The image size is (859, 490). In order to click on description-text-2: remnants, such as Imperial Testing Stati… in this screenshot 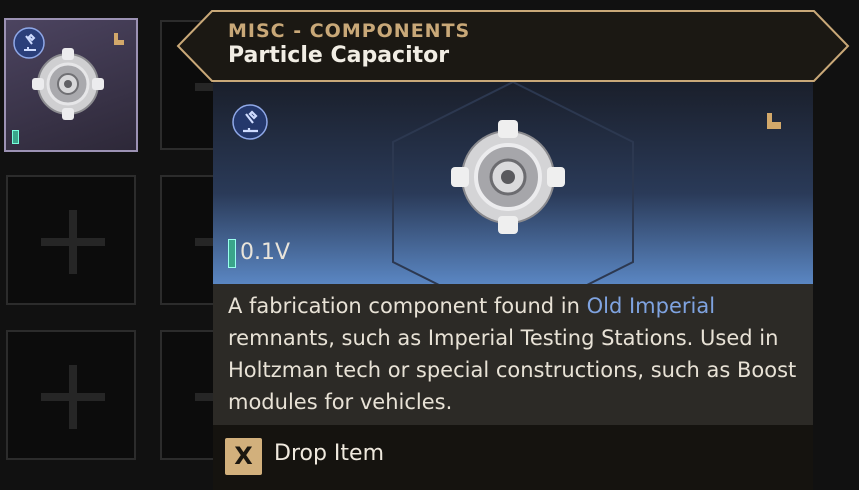, I will do `click(512, 370)`.